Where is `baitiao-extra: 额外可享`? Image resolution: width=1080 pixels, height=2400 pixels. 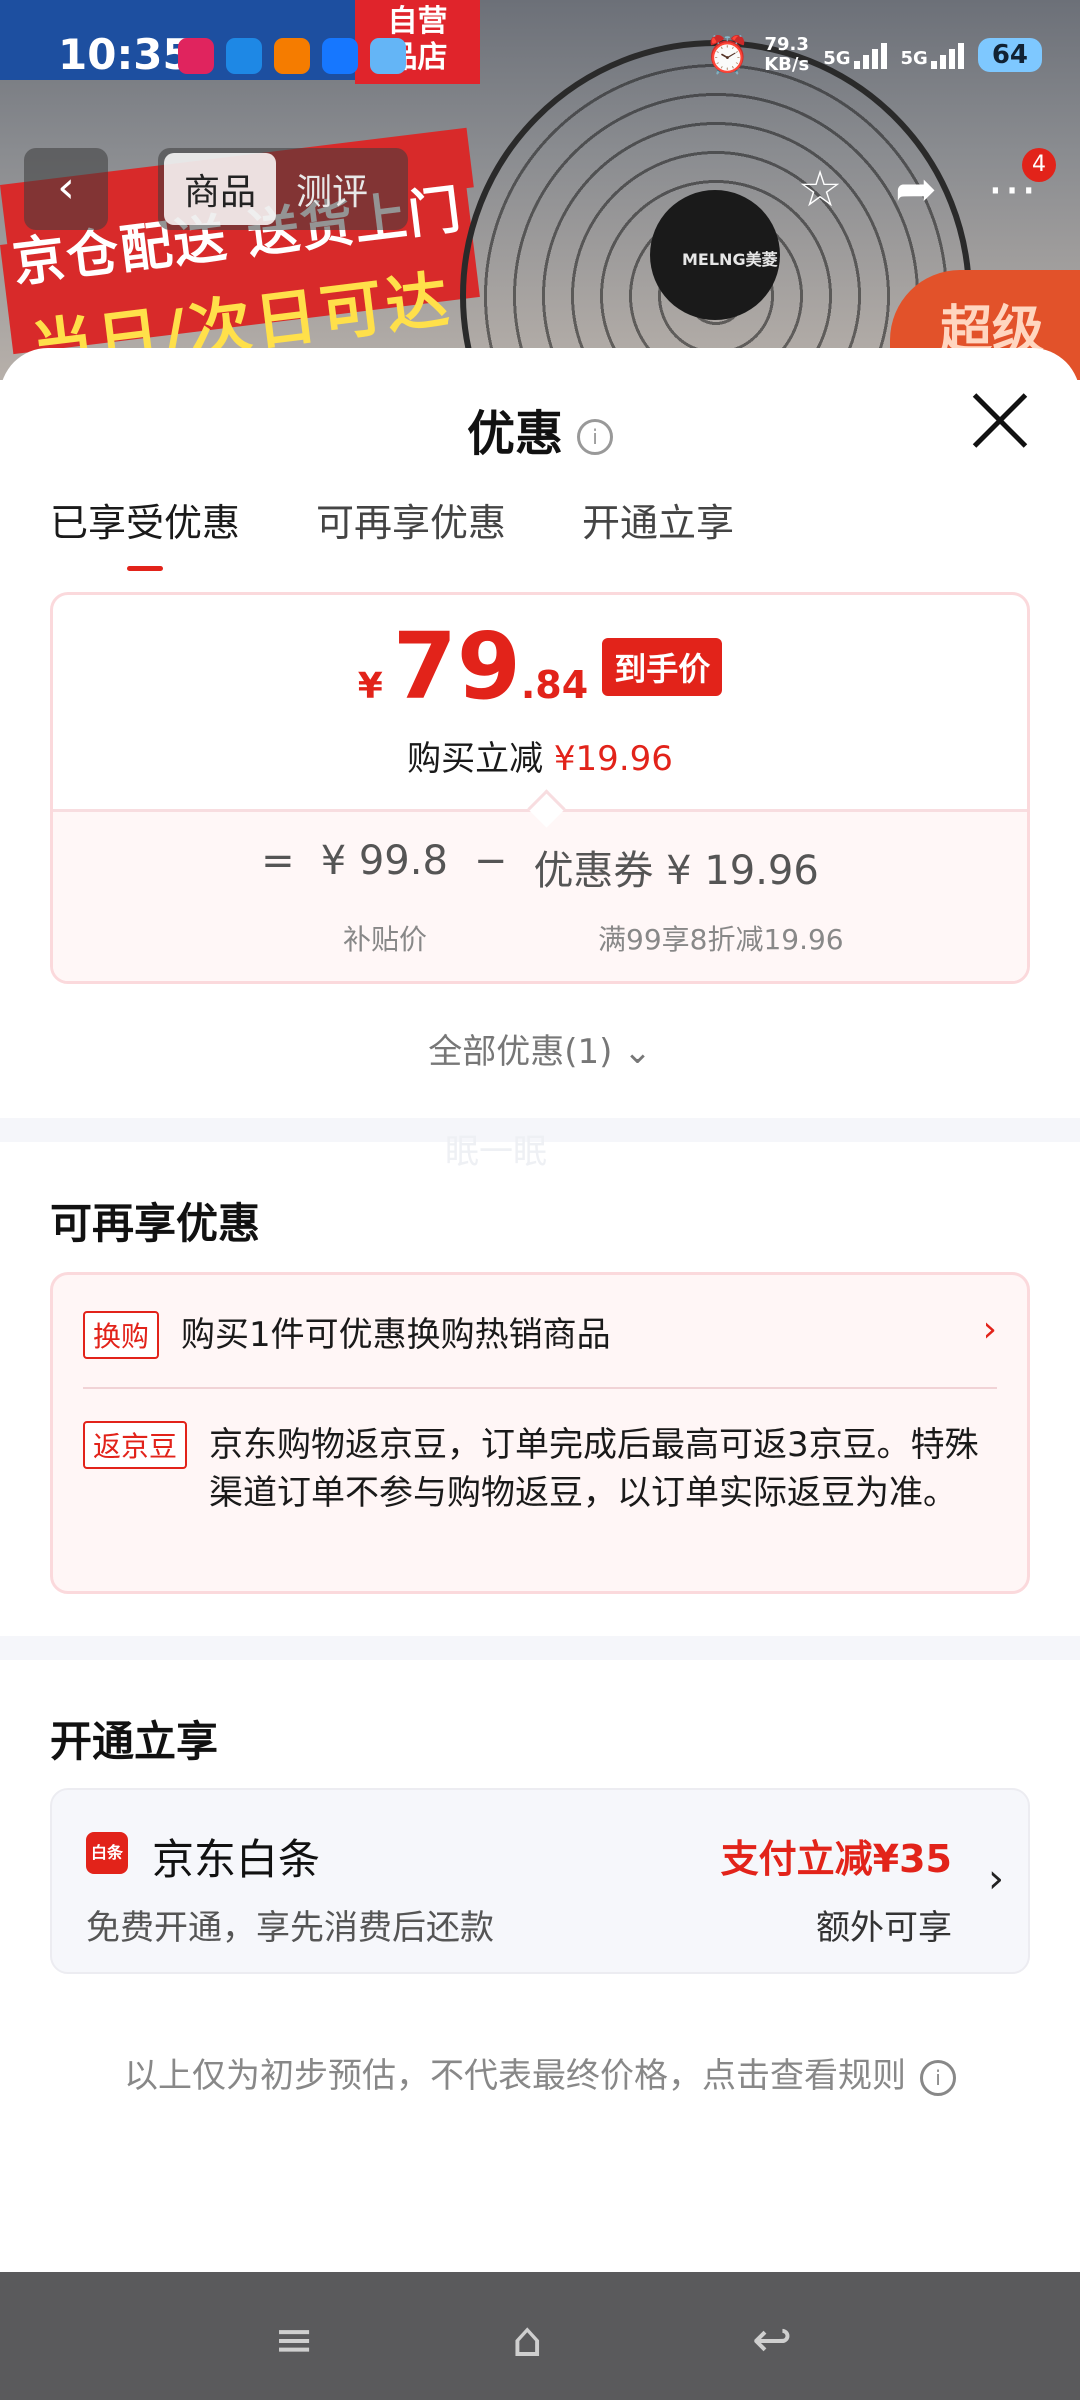 baitiao-extra: 额外可享 is located at coordinates (884, 1928).